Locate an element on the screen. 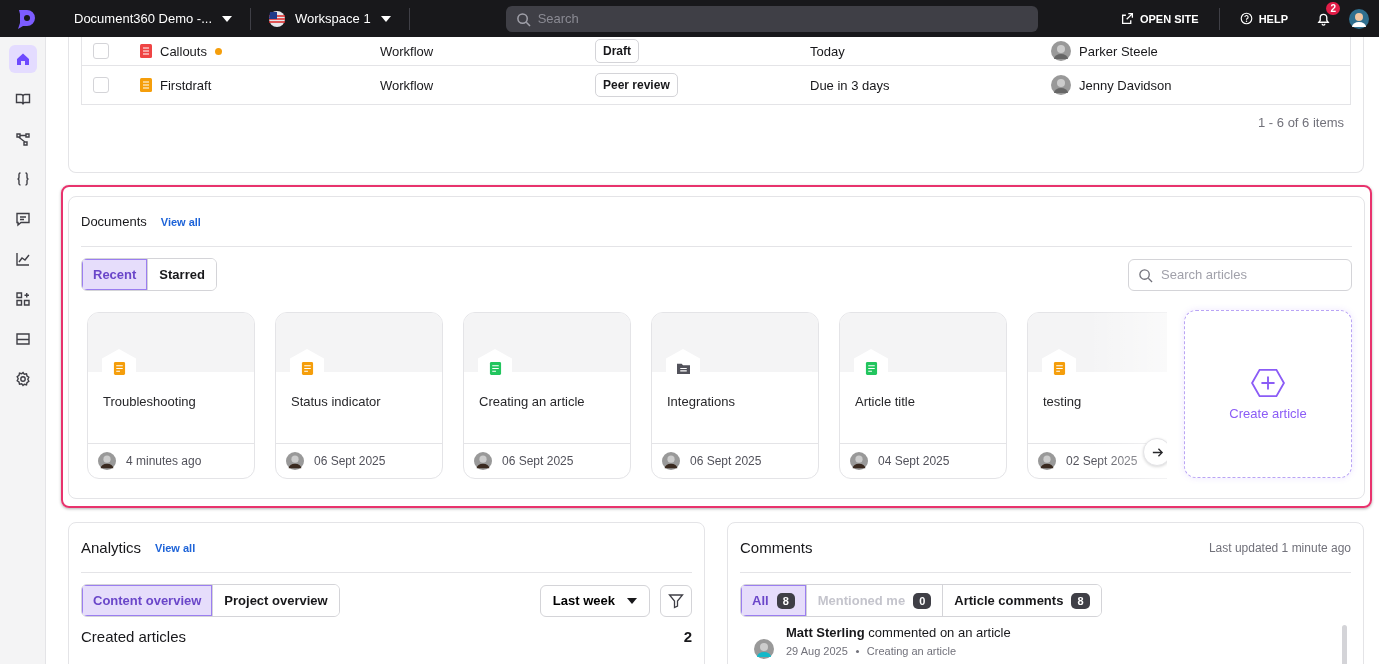 This screenshot has width=1379, height=664. open-site-link: OPEN SITE is located at coordinates (1159, 18).